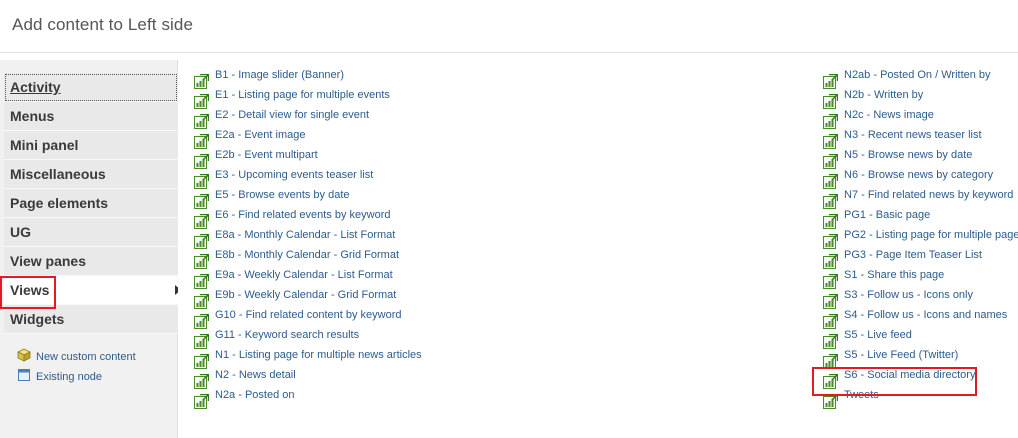 Image resolution: width=1018 pixels, height=438 pixels. I want to click on view-item-g11-keyword-search-results: G11 - Keyword search results, so click(276, 338).